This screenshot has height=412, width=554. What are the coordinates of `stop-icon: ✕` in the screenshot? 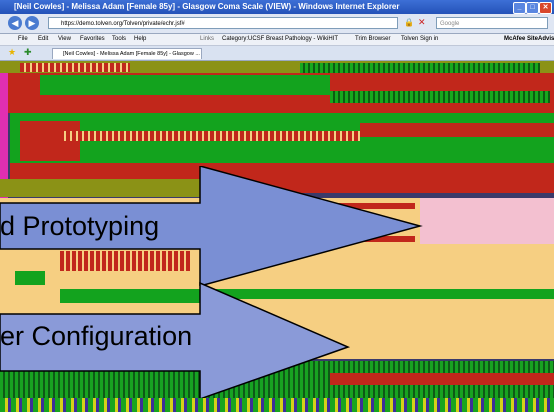 It's located at (422, 22).